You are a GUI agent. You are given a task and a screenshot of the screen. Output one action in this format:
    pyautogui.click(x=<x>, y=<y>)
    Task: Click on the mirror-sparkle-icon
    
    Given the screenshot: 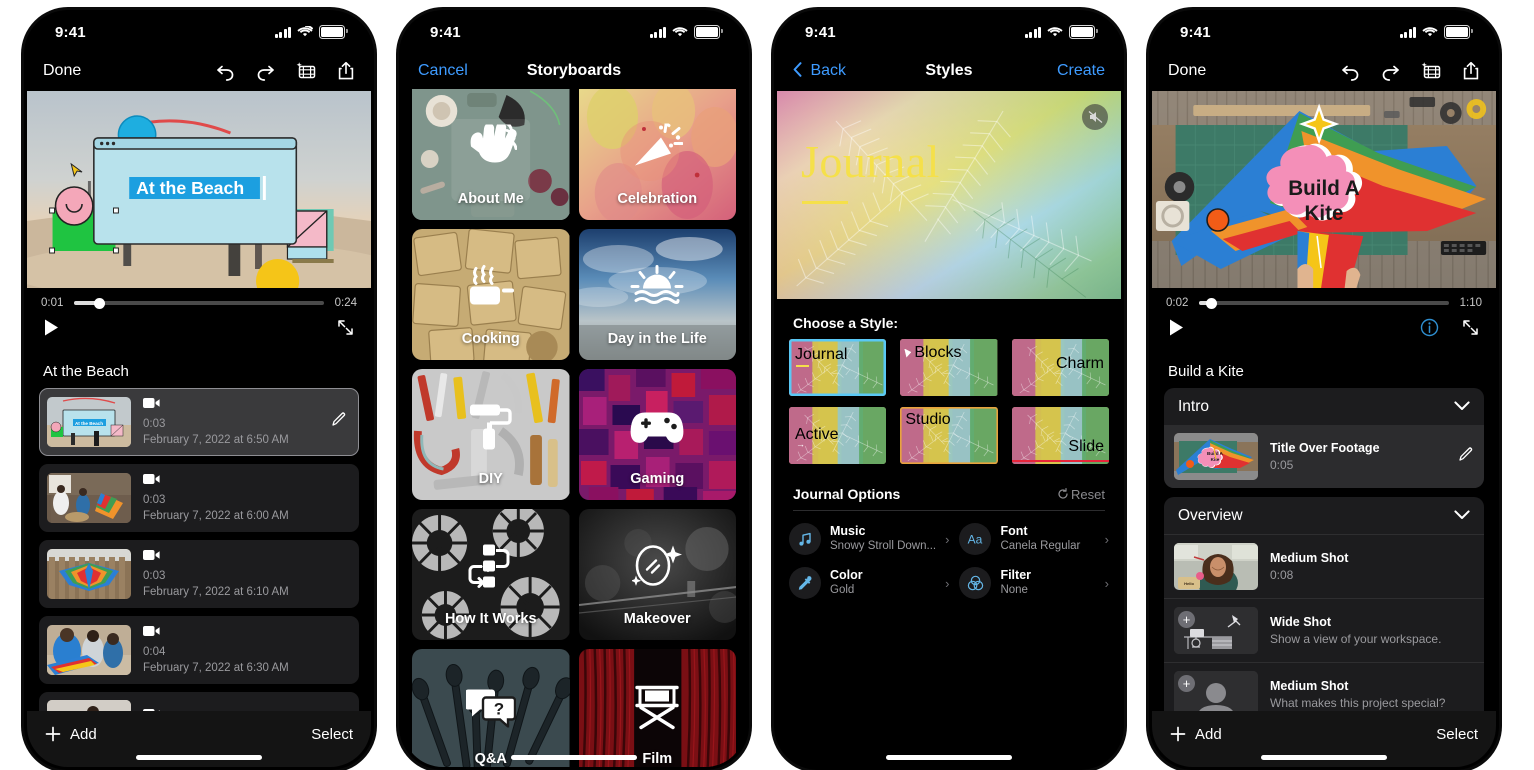 What is the action you would take?
    pyautogui.click(x=657, y=566)
    